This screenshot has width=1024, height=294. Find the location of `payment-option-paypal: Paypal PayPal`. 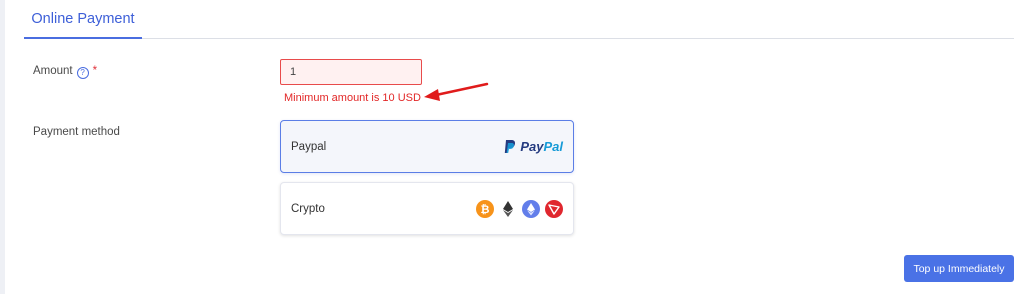

payment-option-paypal: Paypal PayPal is located at coordinates (427, 146).